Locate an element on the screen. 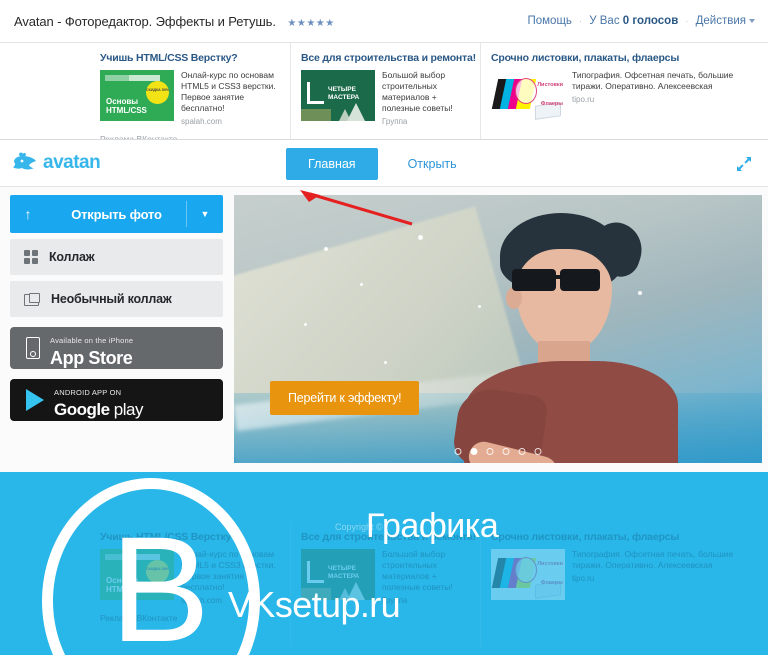 The image size is (768, 655). chevron-down-icon: ▼ is located at coordinates (205, 214).